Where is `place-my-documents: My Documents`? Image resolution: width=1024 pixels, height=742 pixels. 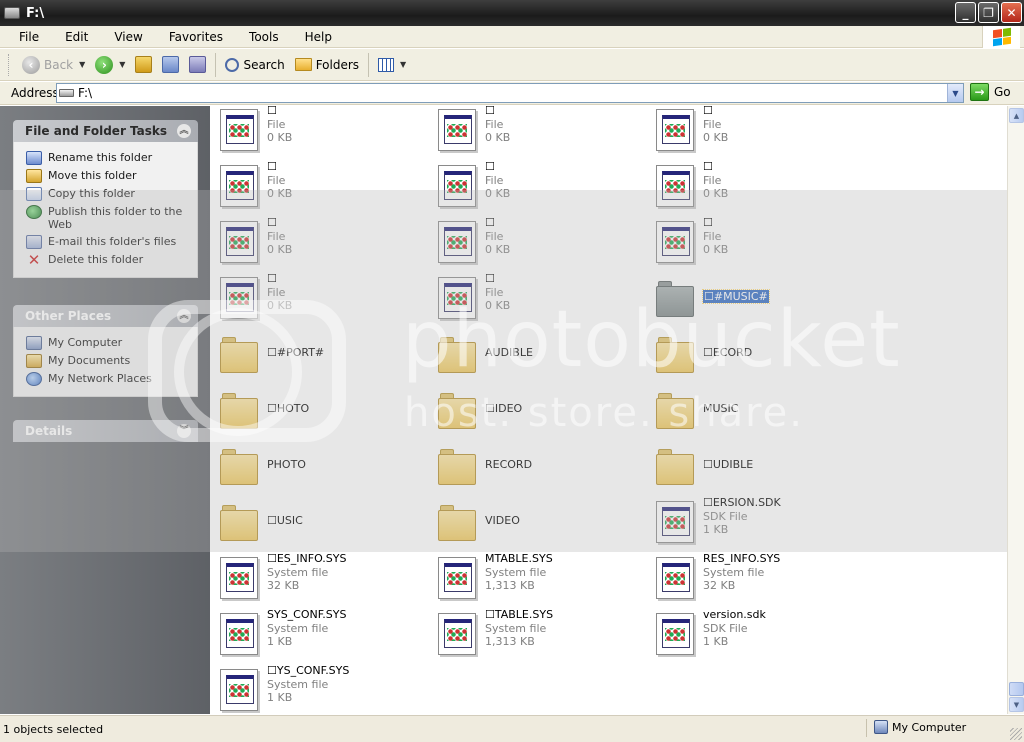
place-my-documents: My Documents is located at coordinates (107, 361).